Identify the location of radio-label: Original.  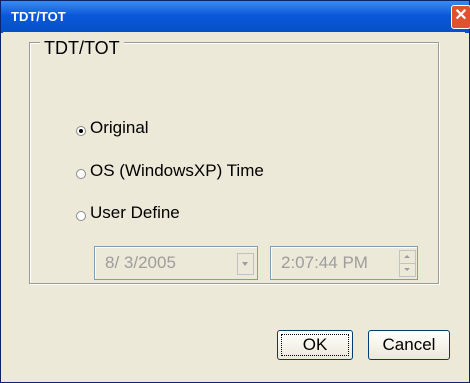
(119, 127).